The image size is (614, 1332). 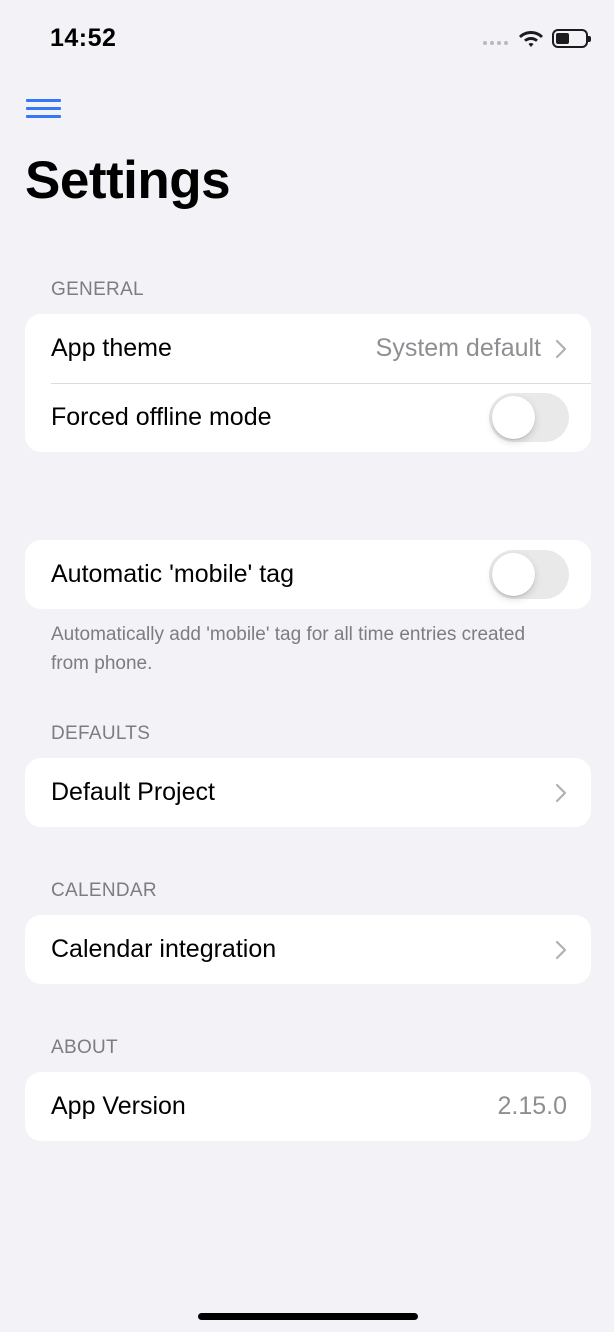 I want to click on wifi-icon, so click(x=531, y=39).